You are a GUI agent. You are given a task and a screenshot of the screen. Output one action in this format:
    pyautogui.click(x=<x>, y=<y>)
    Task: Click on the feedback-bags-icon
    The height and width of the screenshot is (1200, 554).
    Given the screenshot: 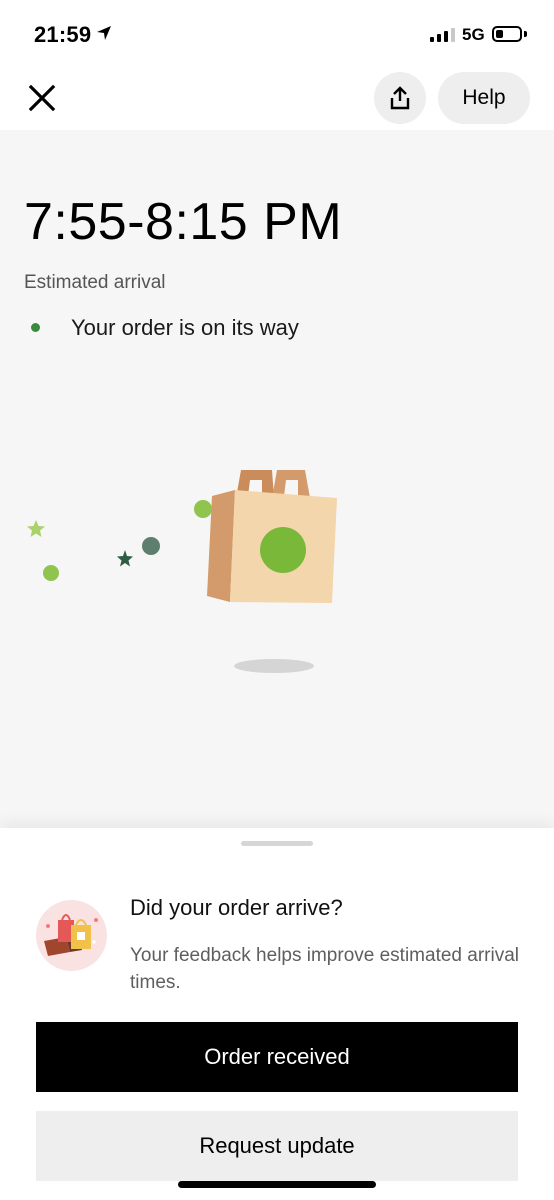 What is the action you would take?
    pyautogui.click(x=71, y=935)
    